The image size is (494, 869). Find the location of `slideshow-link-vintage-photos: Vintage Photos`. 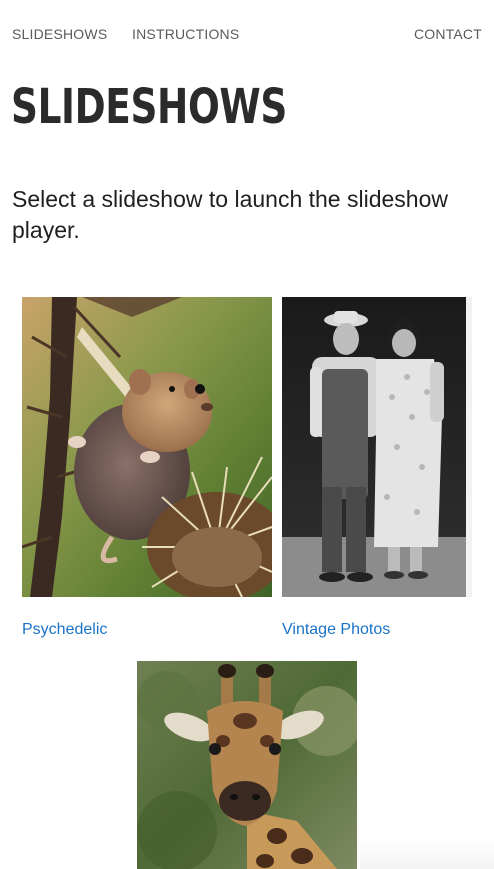

slideshow-link-vintage-photos: Vintage Photos is located at coordinates (336, 630).